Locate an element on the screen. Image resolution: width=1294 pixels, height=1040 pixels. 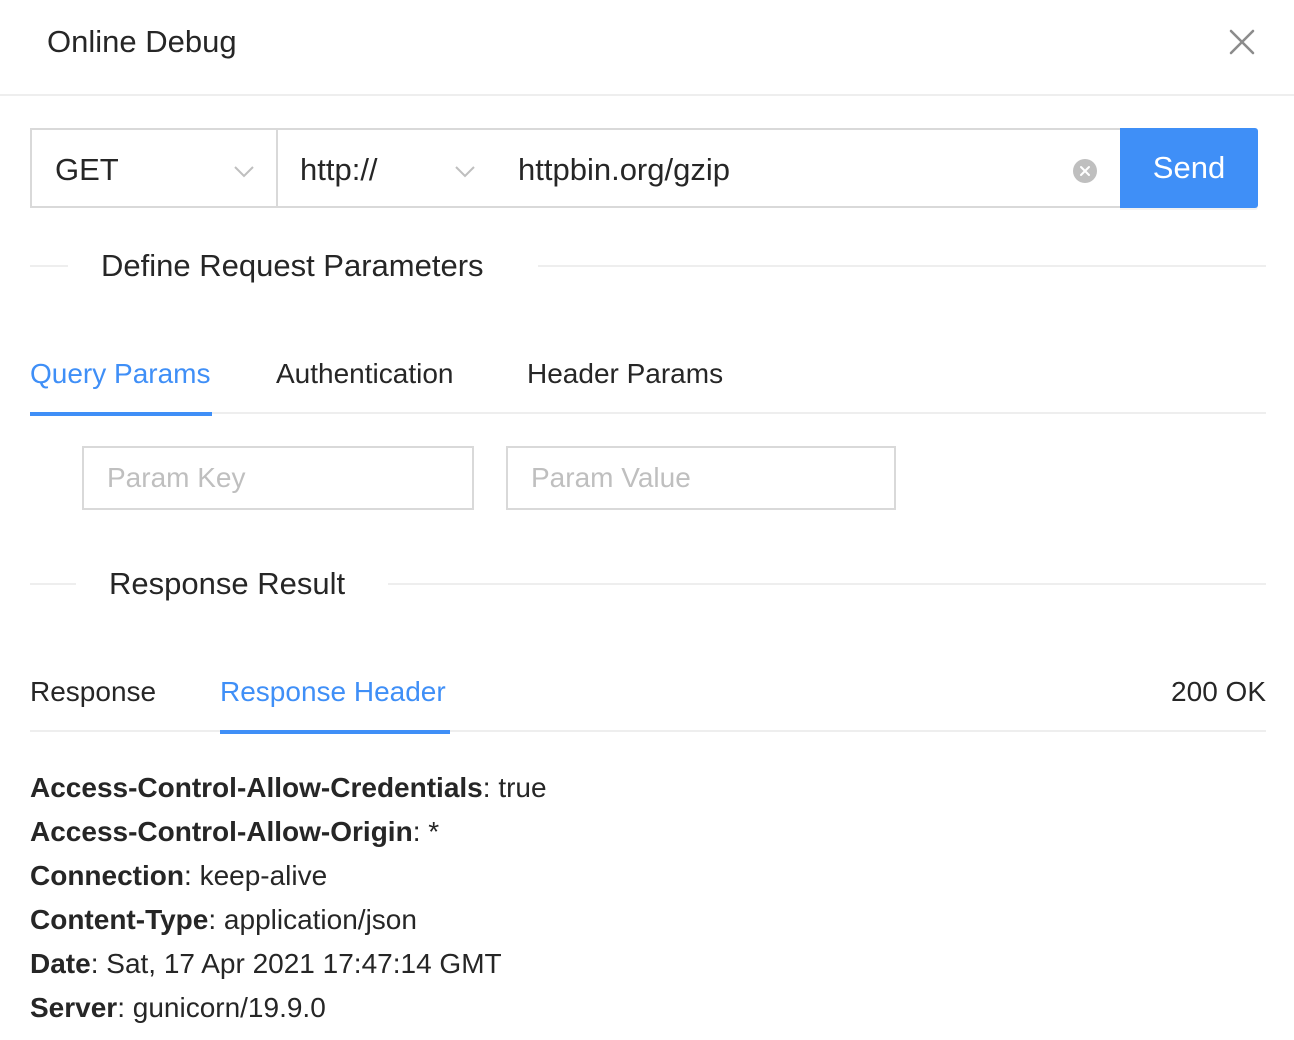
response-status: 200 OK is located at coordinates (1218, 691).